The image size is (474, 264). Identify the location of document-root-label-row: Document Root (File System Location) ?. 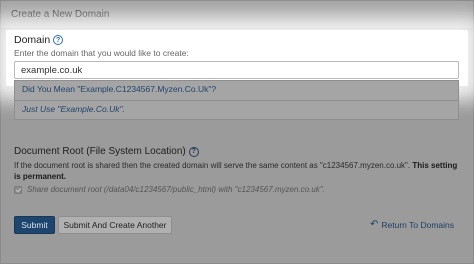
(106, 151).